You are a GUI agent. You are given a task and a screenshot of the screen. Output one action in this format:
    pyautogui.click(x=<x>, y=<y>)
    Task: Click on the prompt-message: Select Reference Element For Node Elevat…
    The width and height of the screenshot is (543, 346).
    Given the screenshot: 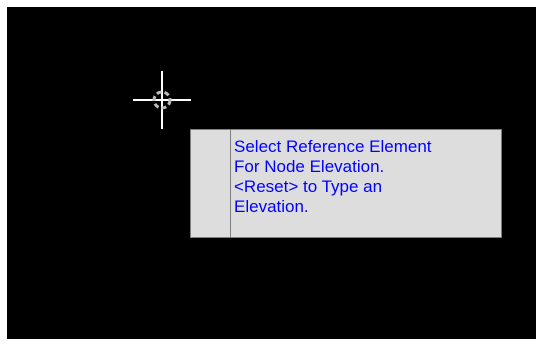 What is the action you would take?
    pyautogui.click(x=333, y=176)
    